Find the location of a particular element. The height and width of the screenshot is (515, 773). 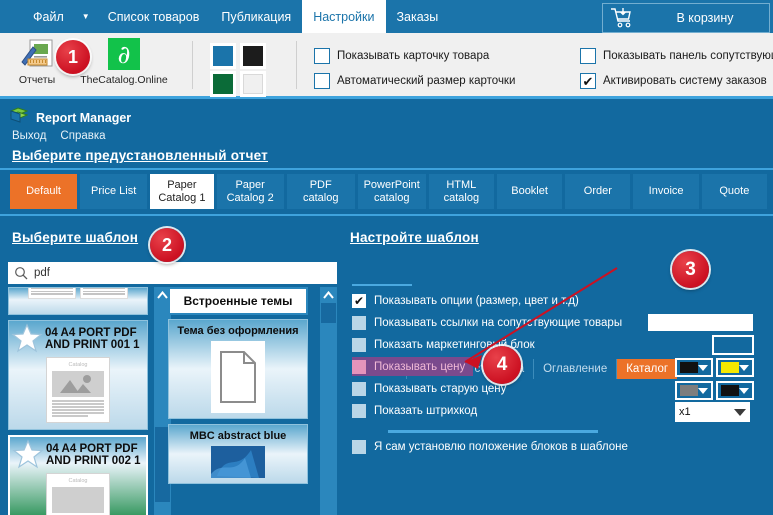

white-swatch is located at coordinates (253, 84).